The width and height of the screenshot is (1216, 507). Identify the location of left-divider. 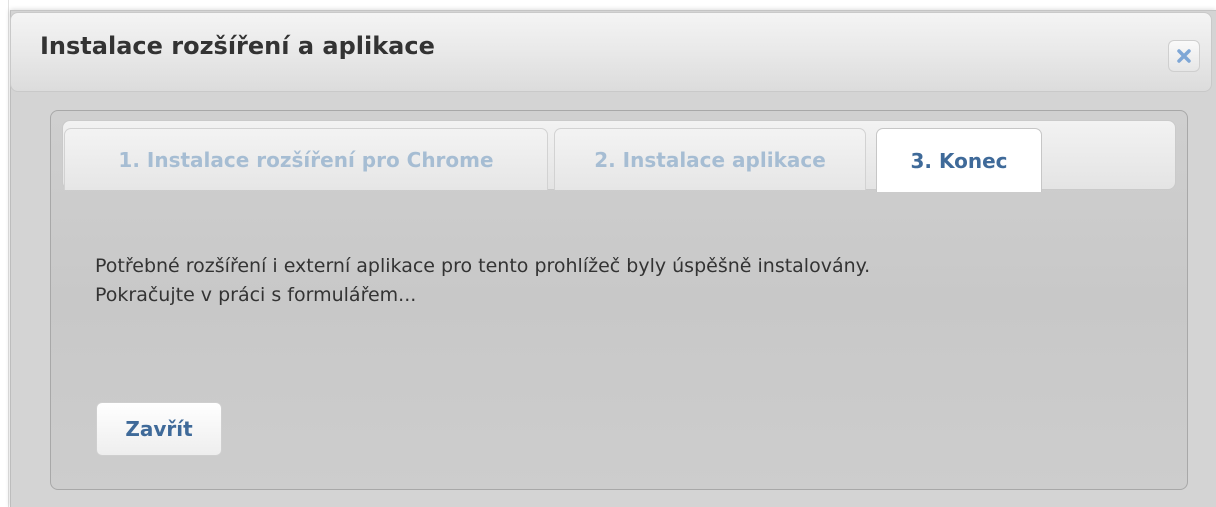
(8, 253).